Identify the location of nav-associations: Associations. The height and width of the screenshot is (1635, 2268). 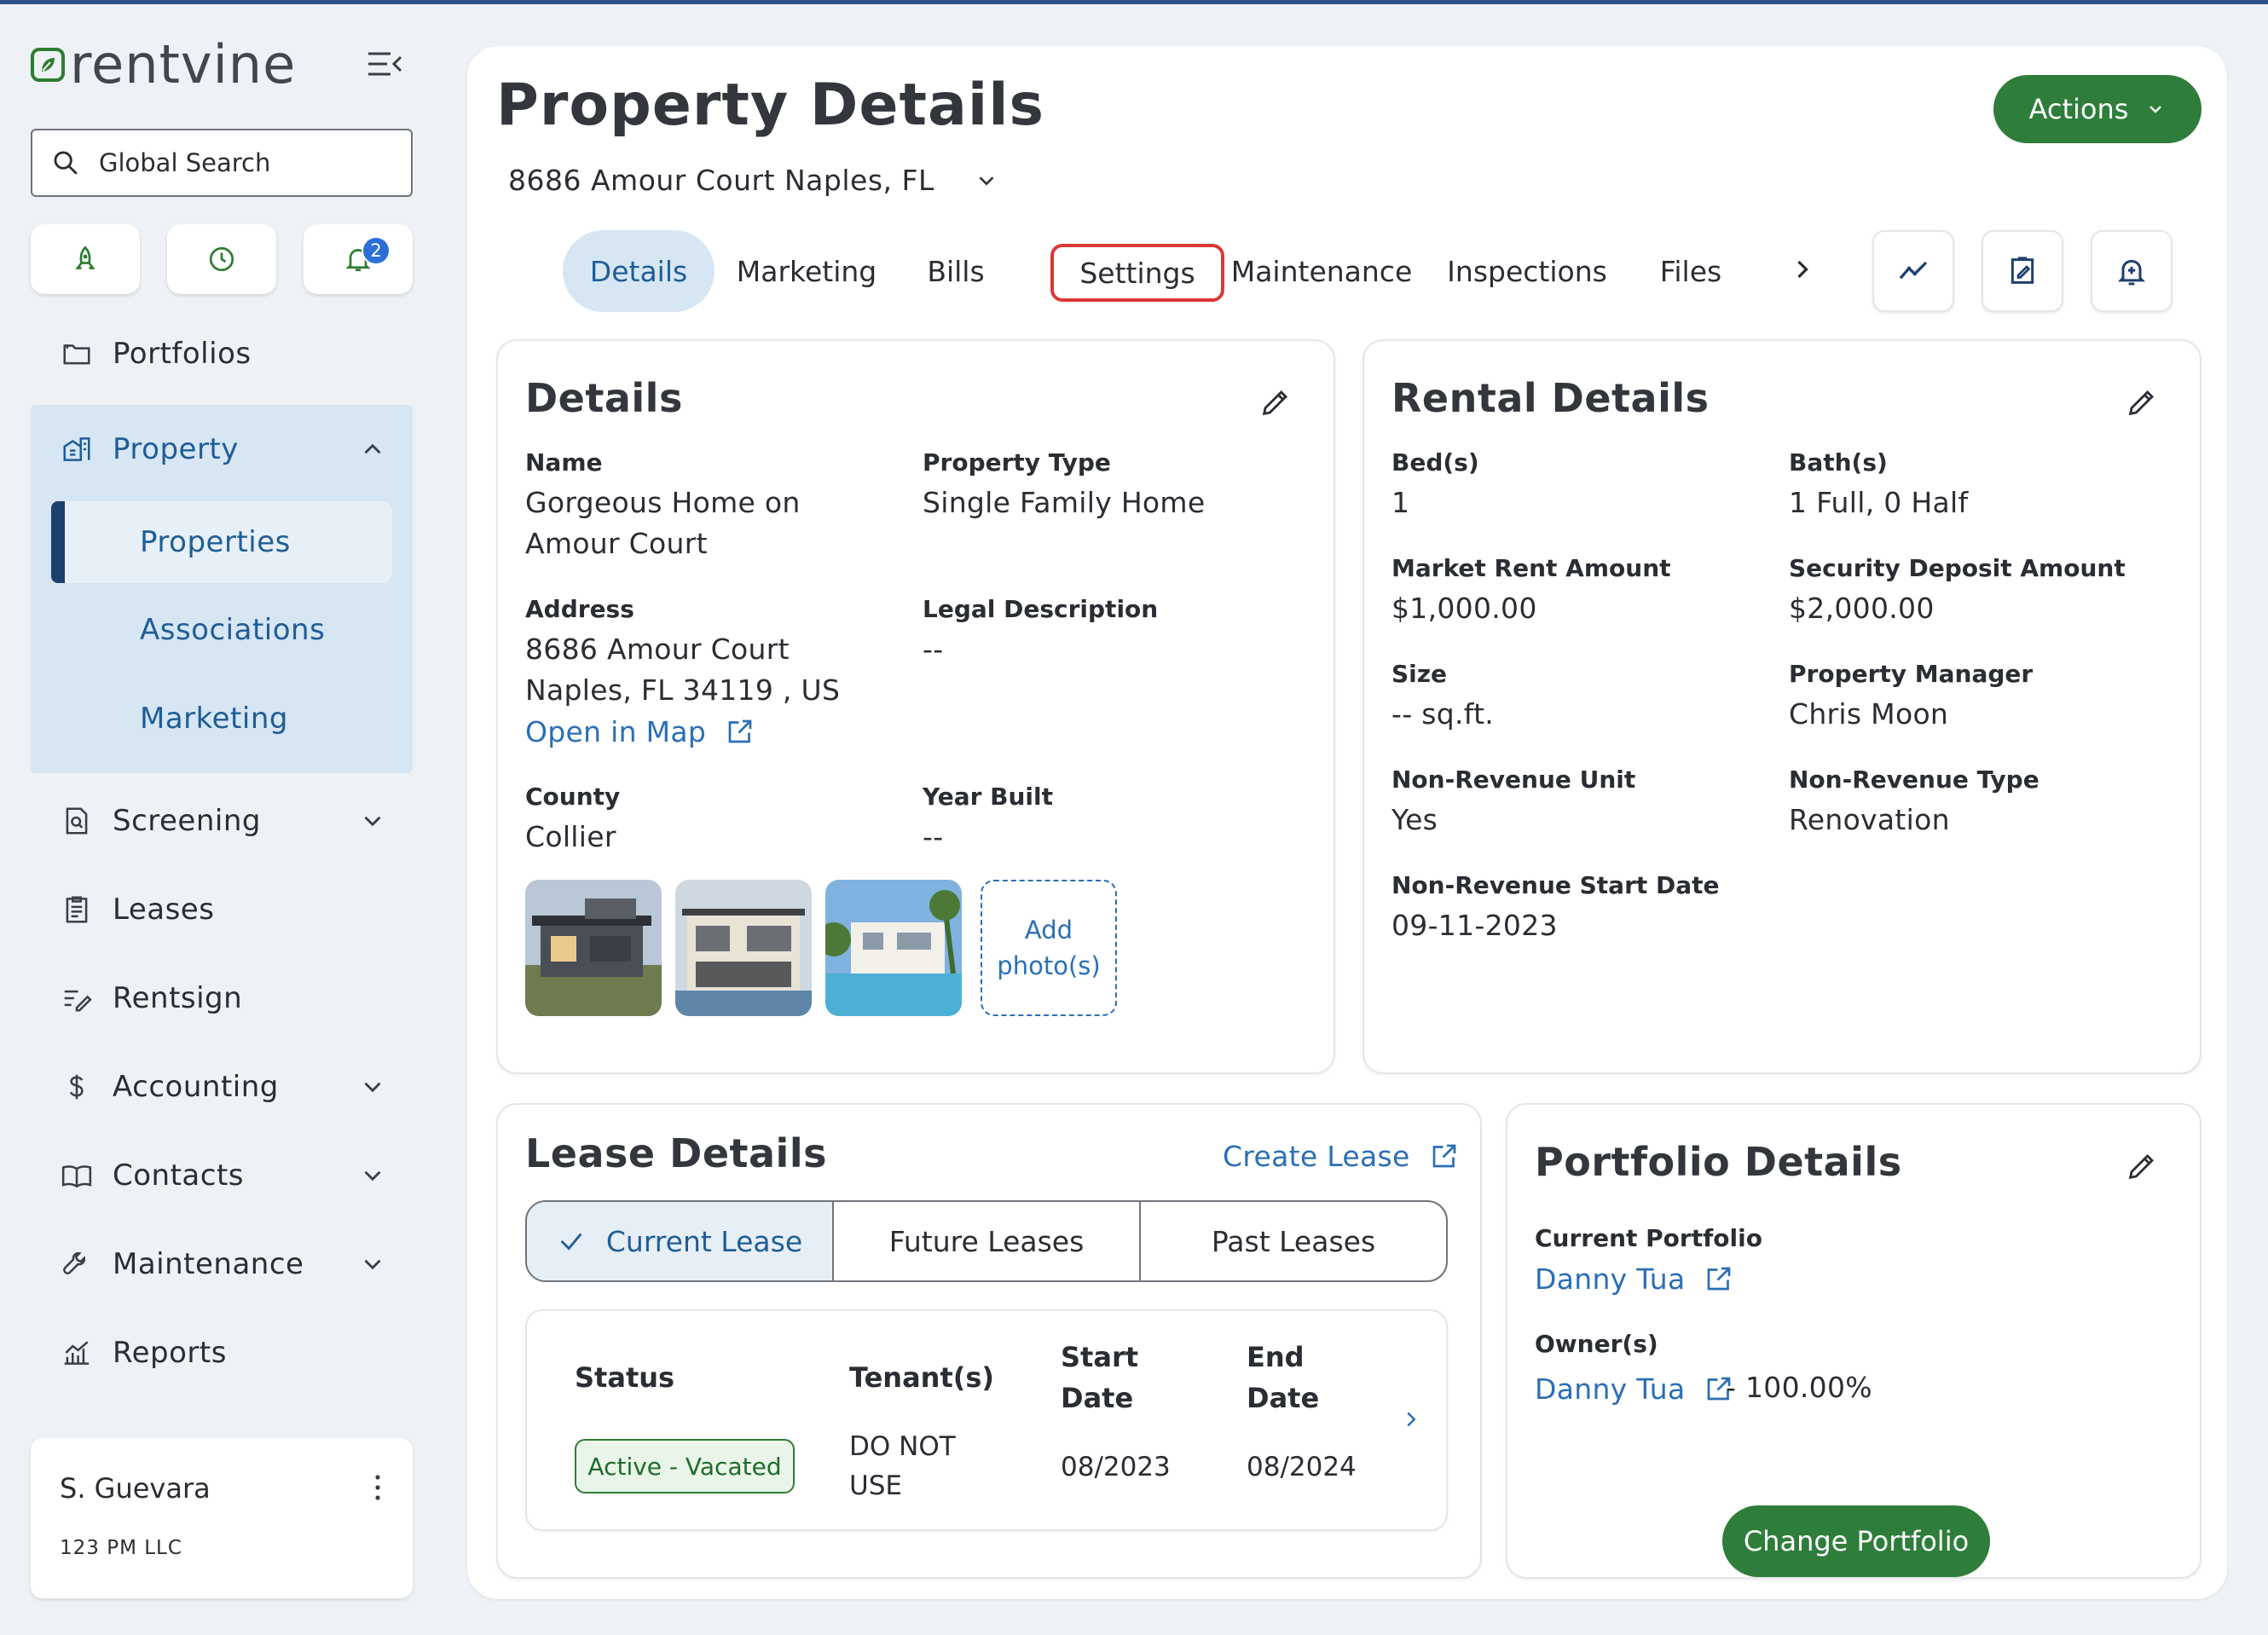
(221, 630).